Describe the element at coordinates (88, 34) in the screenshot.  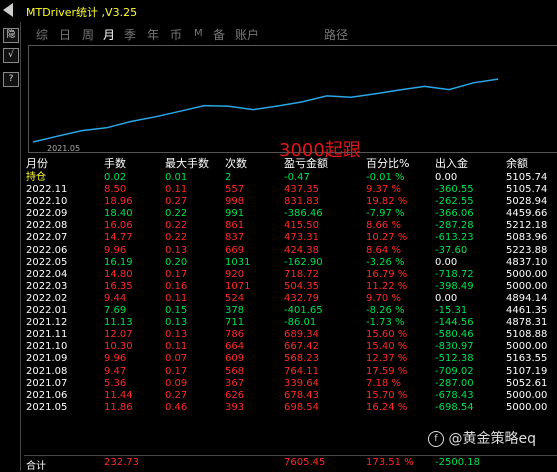
I see `tab-week: 周` at that location.